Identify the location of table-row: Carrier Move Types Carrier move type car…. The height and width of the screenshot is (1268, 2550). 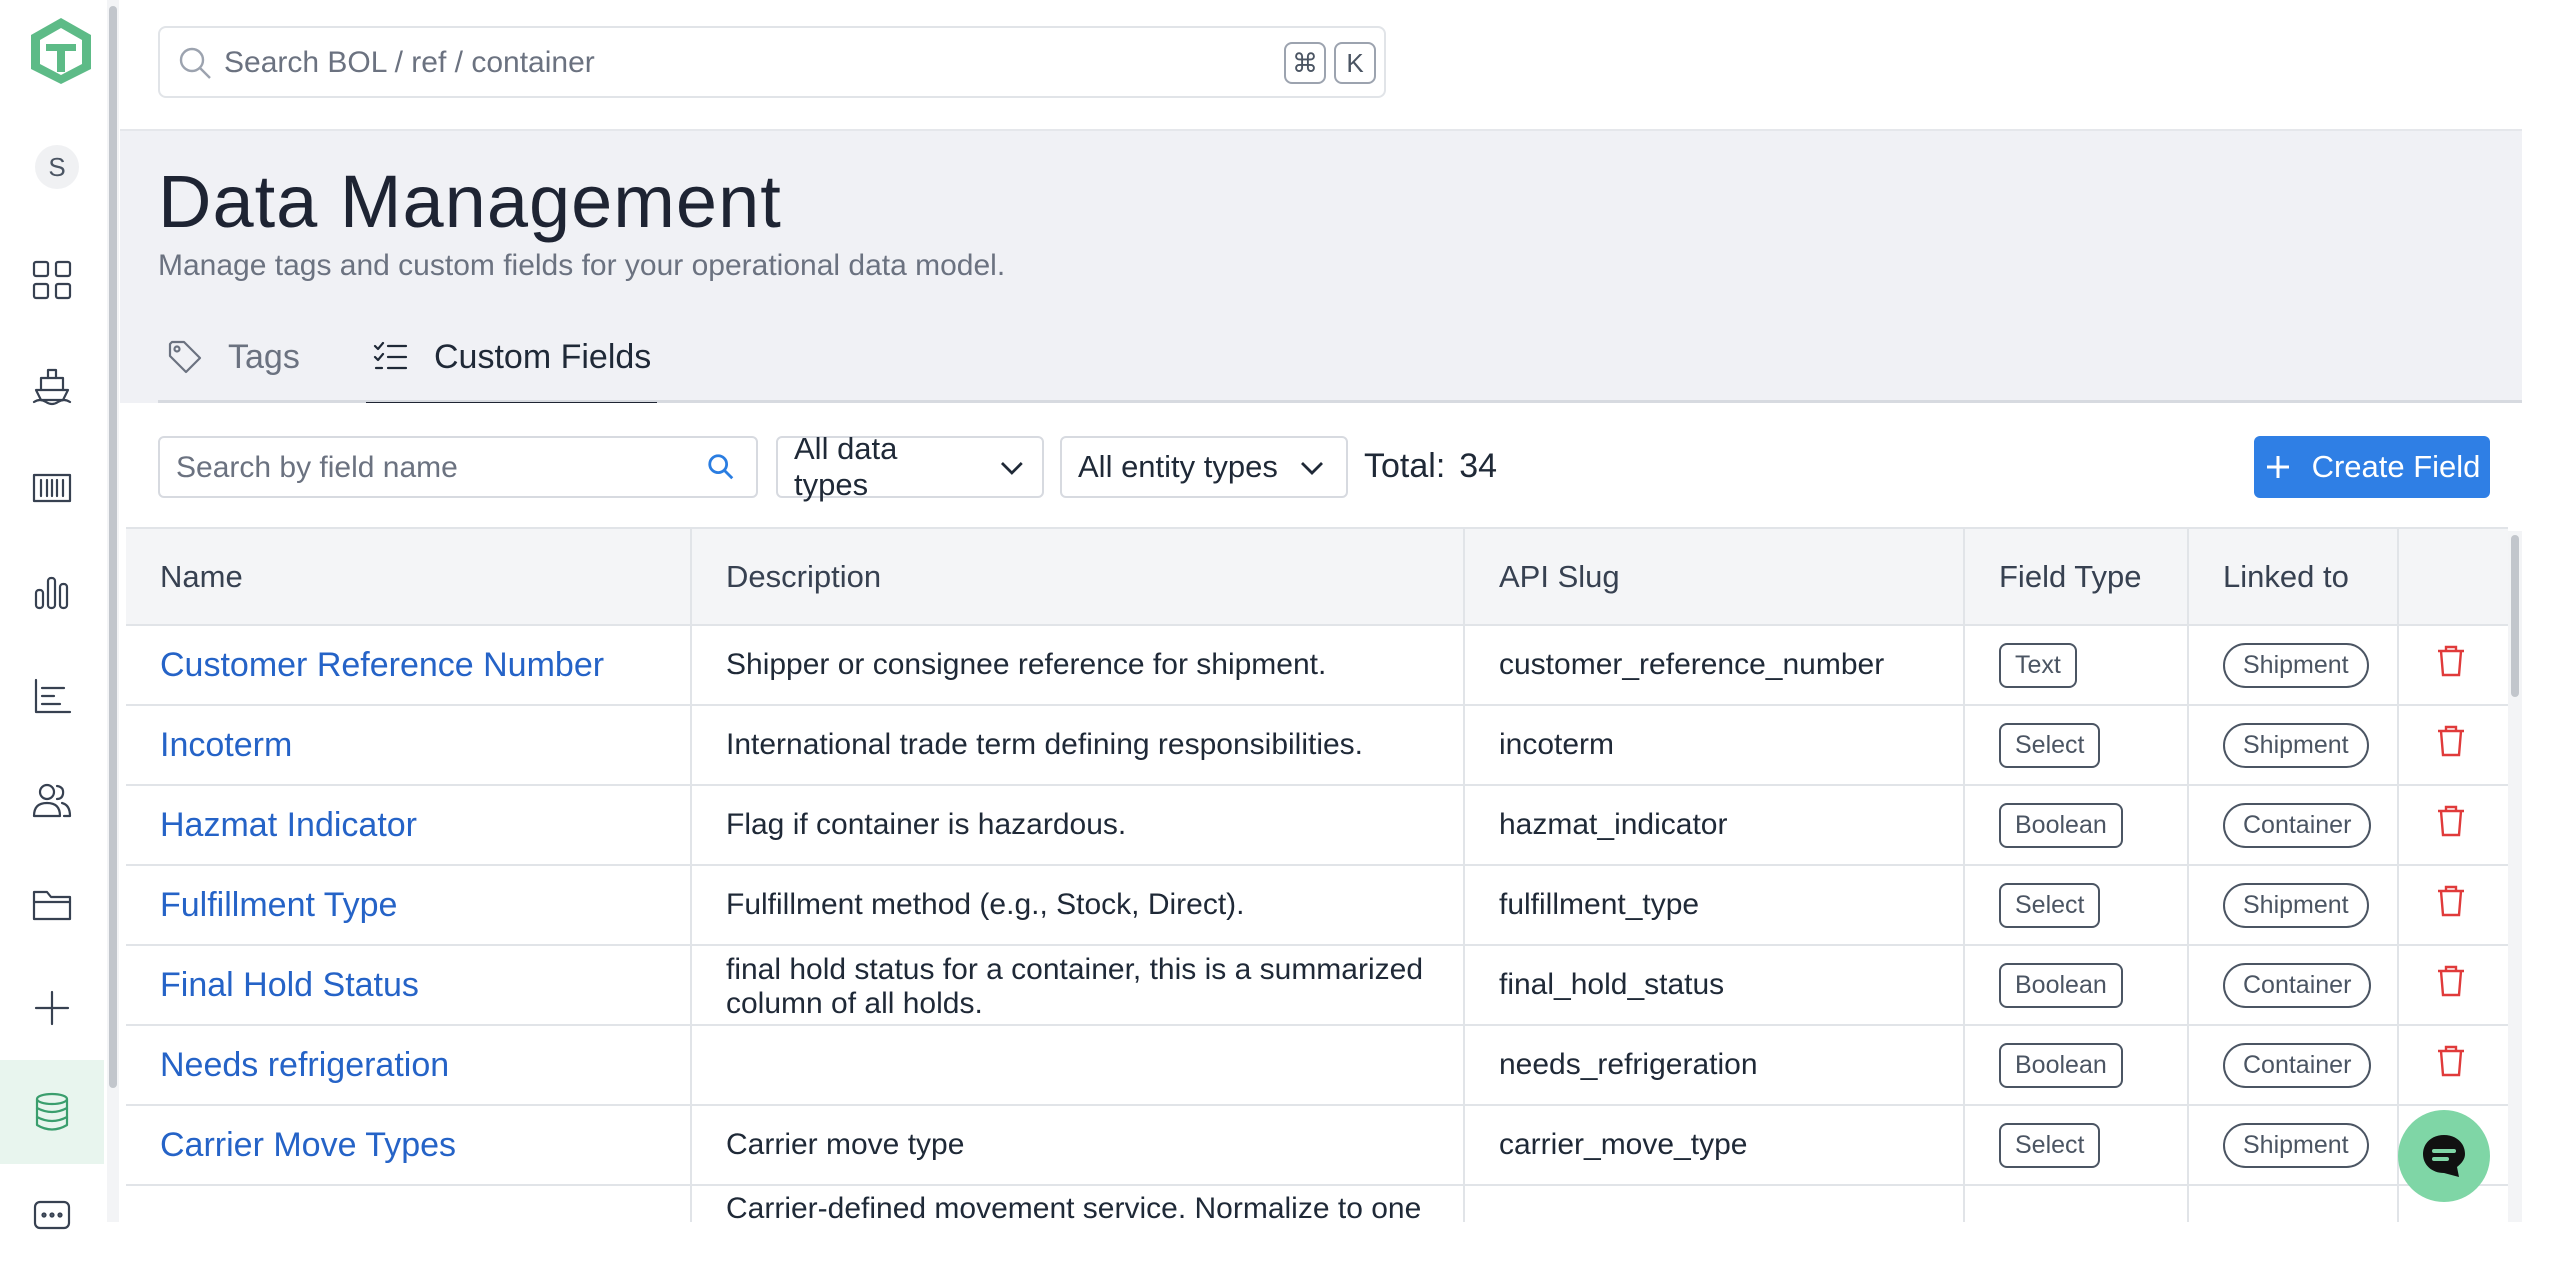
(1317, 1145).